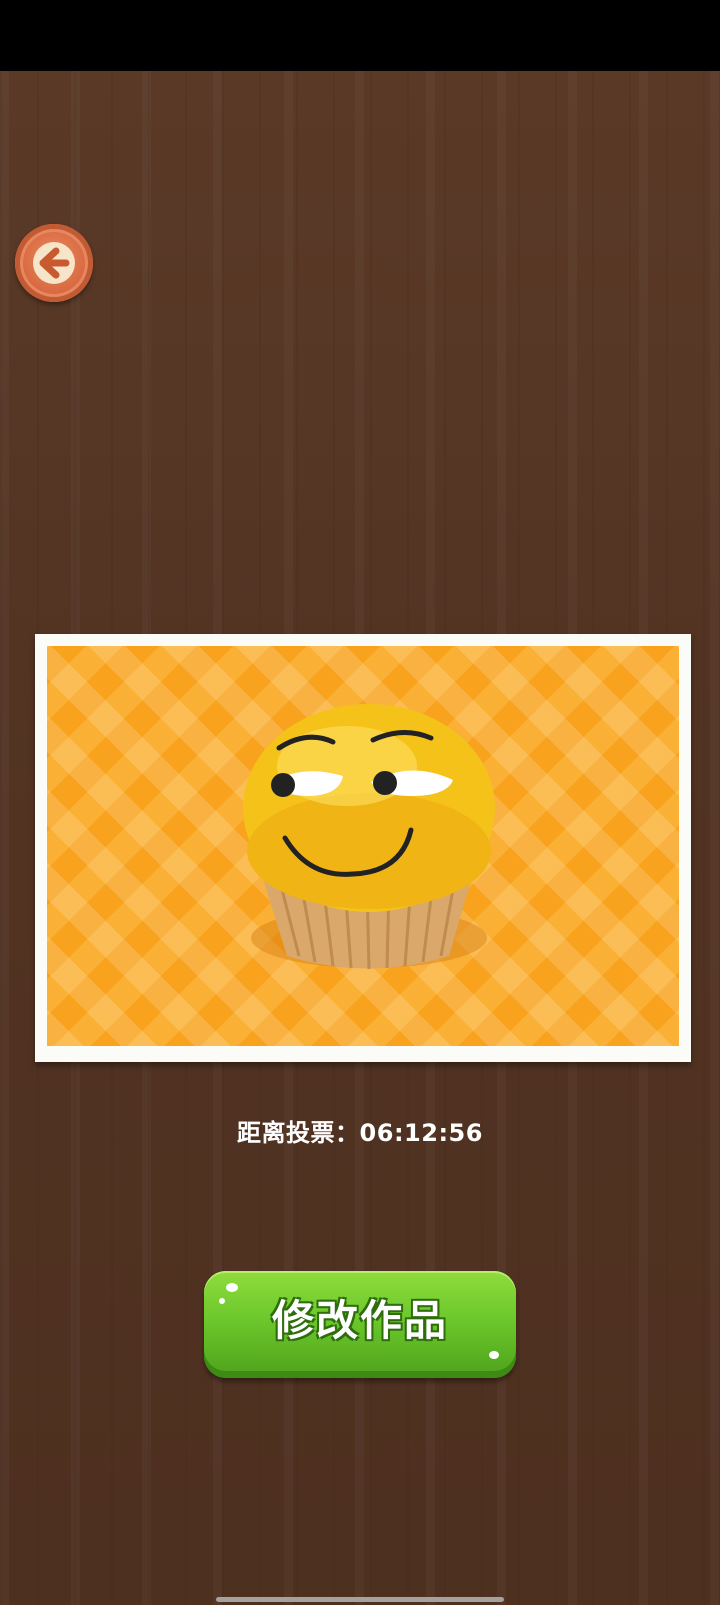  I want to click on cupcake-emoji-illustration, so click(369, 837).